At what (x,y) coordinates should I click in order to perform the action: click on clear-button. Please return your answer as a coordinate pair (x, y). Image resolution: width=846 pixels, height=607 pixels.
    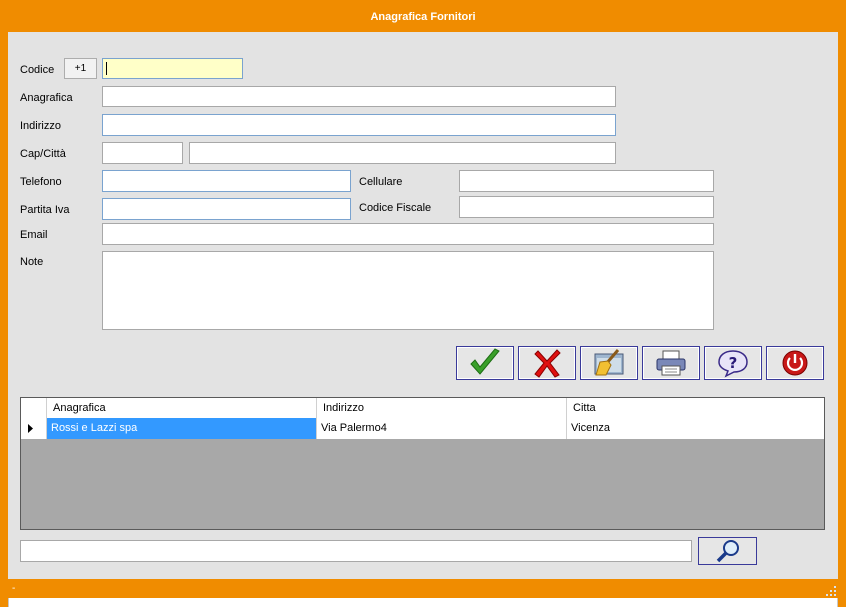
    Looking at the image, I should click on (609, 363).